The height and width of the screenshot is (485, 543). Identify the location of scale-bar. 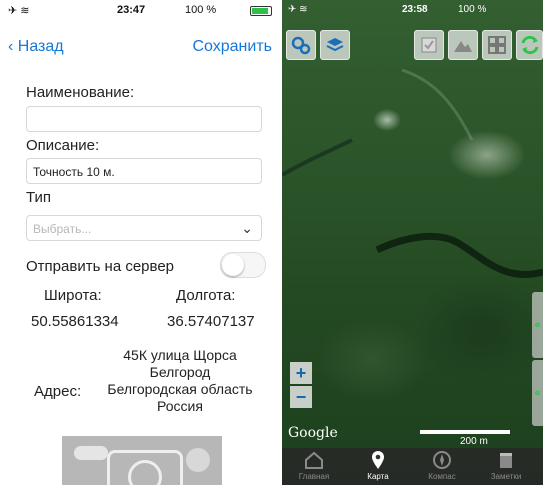
(465, 432).